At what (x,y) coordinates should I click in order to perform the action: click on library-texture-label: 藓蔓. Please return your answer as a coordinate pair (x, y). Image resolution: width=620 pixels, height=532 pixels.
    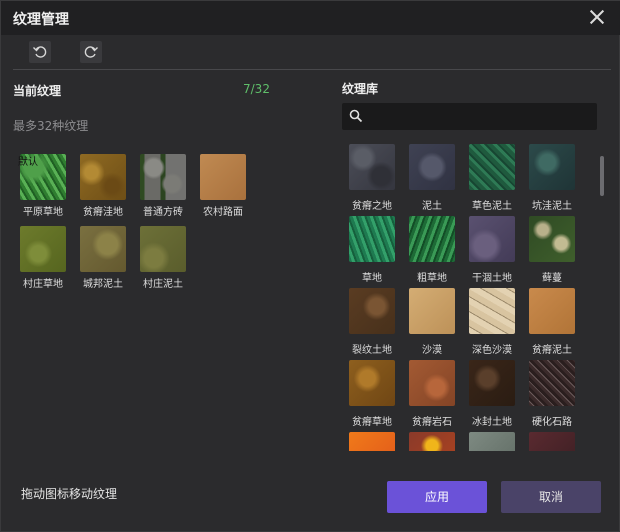
    Looking at the image, I should click on (552, 278).